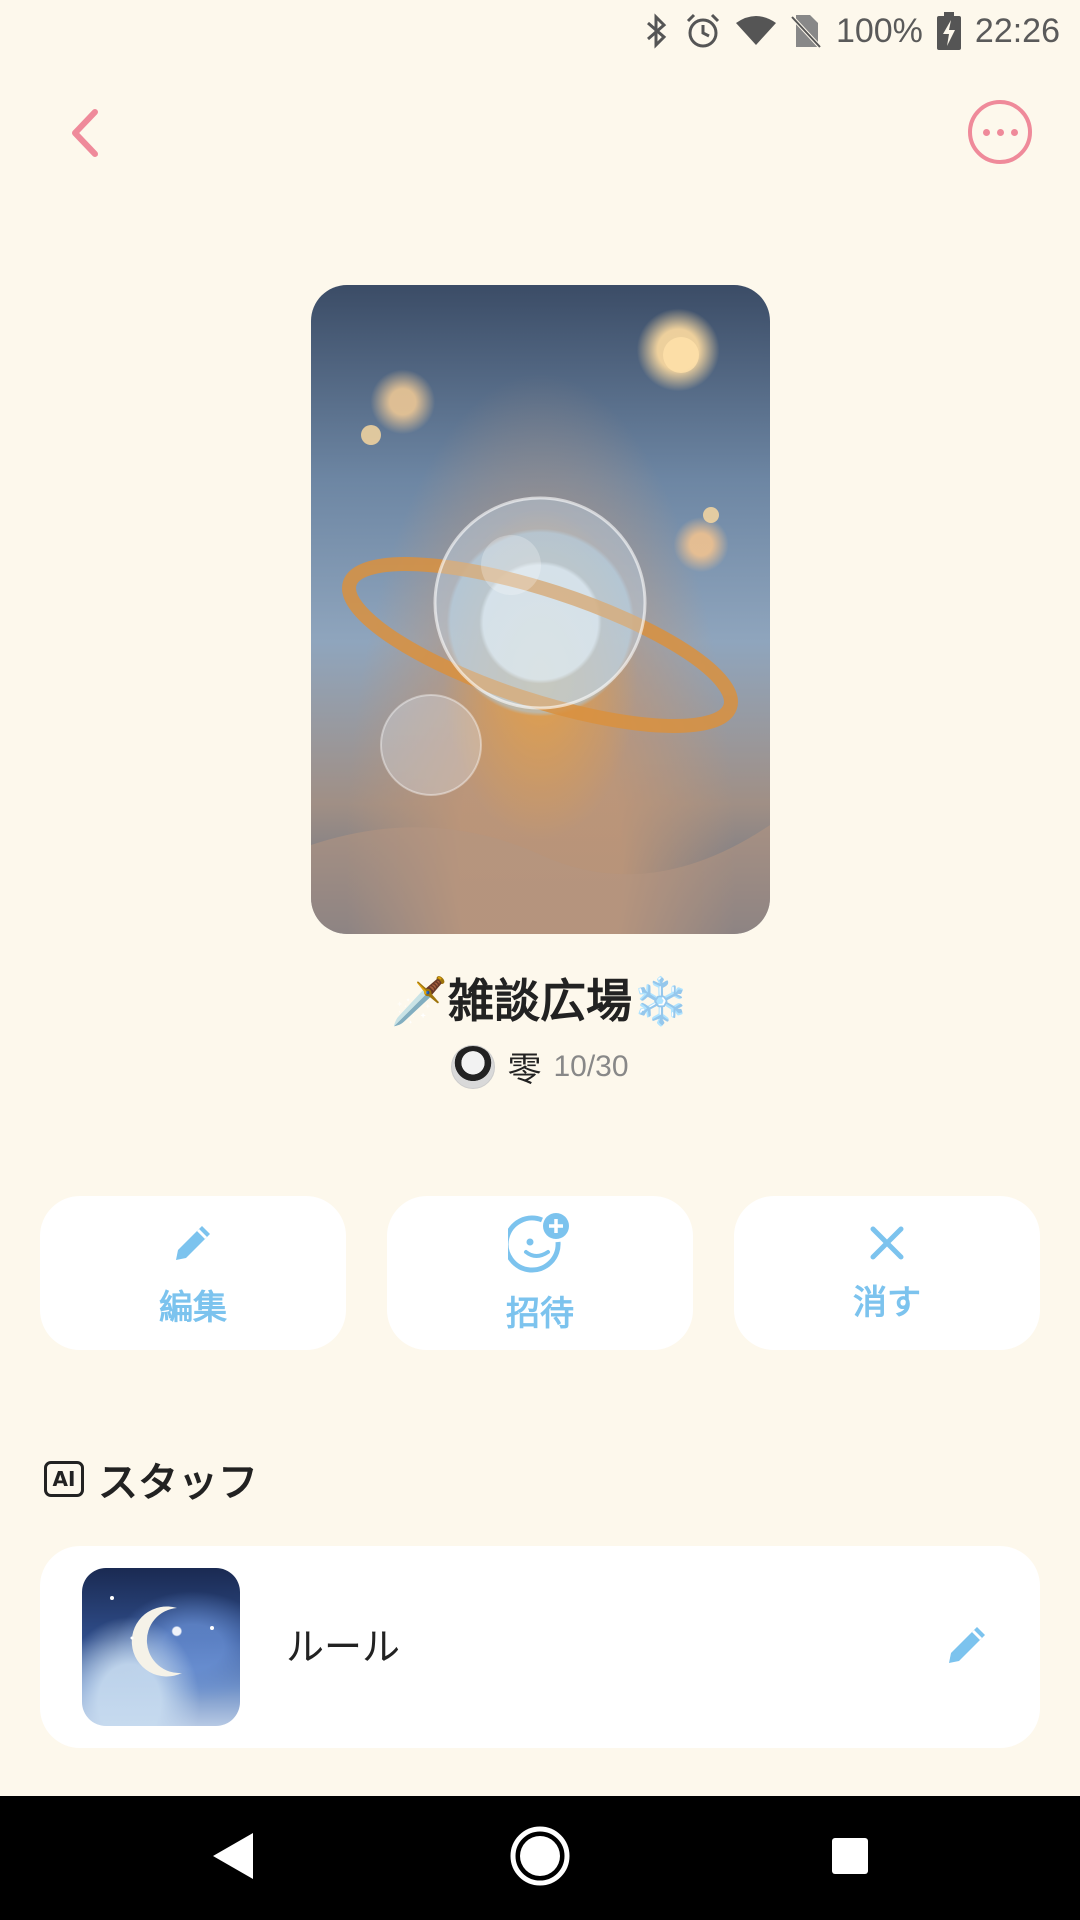 The height and width of the screenshot is (1920, 1080). Describe the element at coordinates (64, 1479) in the screenshot. I see `ai-badge-icon: AI` at that location.